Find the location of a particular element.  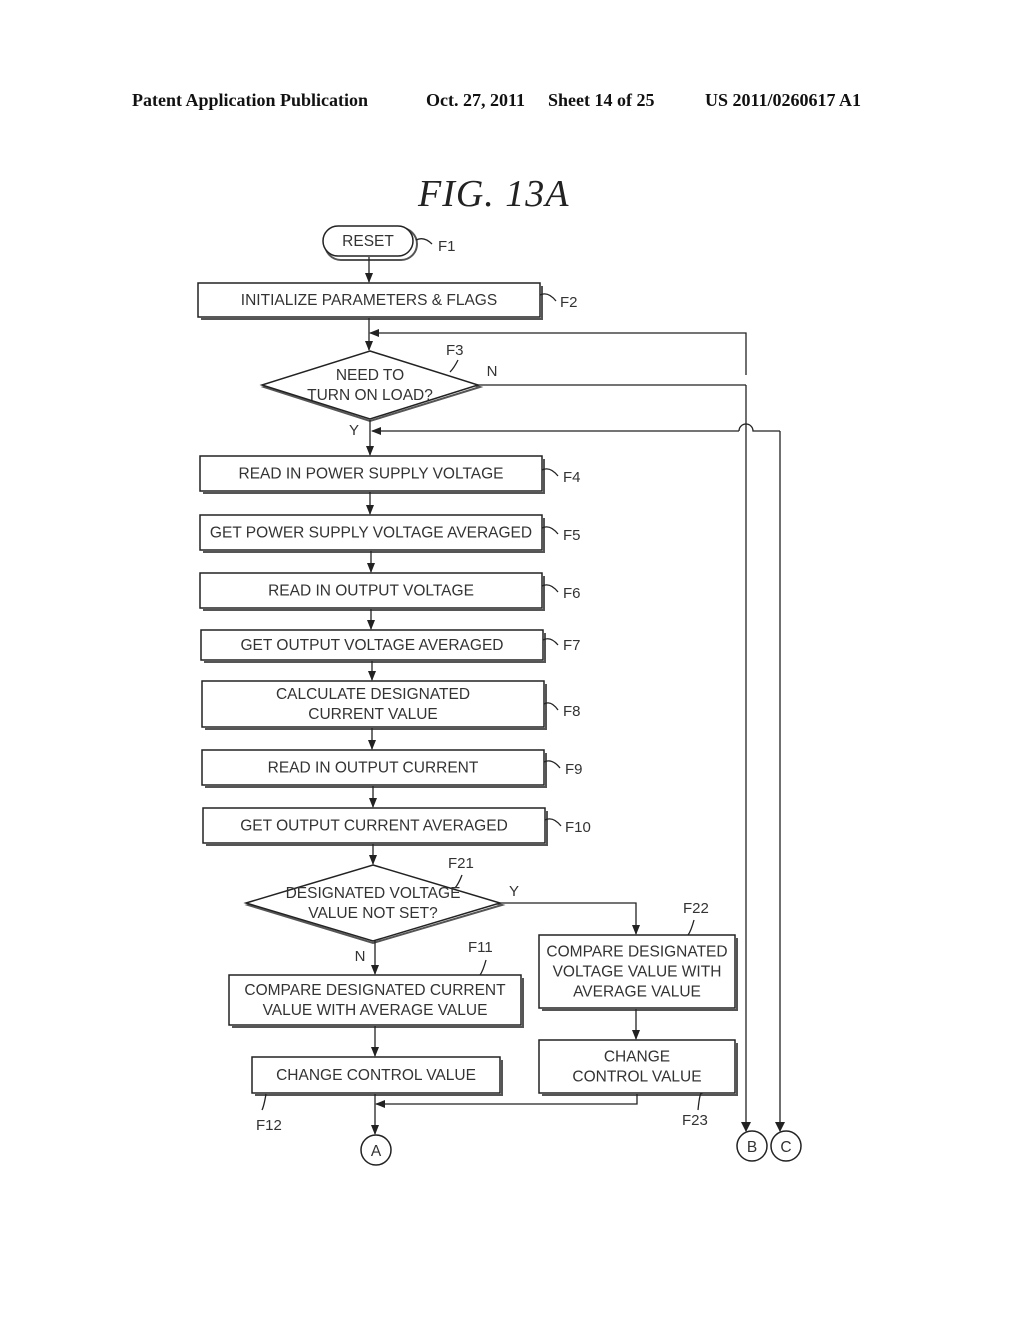

ref-label-f11: F11 is located at coordinates (480, 947).